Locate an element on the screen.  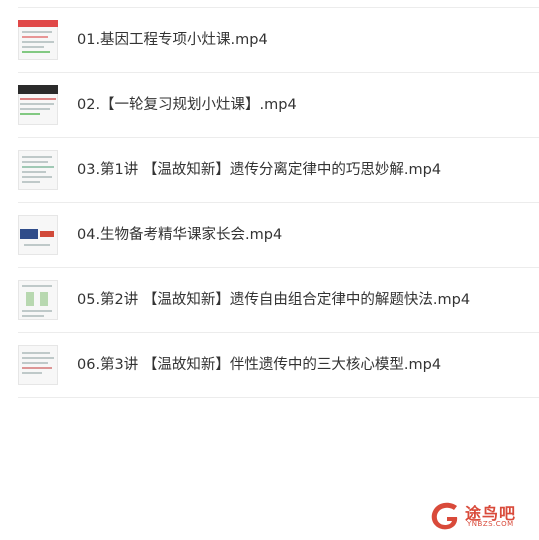
file-name: 03.第1讲 【温故知新】遗传分离定律中的巧思妙解.mp4 is located at coordinates (259, 170).